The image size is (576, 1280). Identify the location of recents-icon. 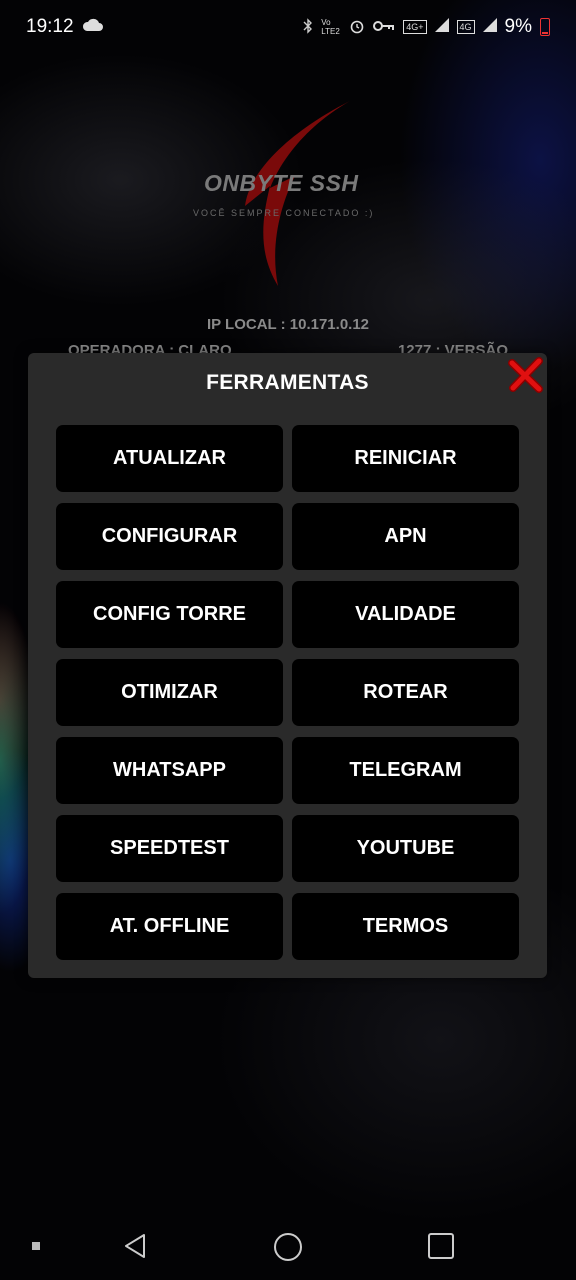
(441, 1246).